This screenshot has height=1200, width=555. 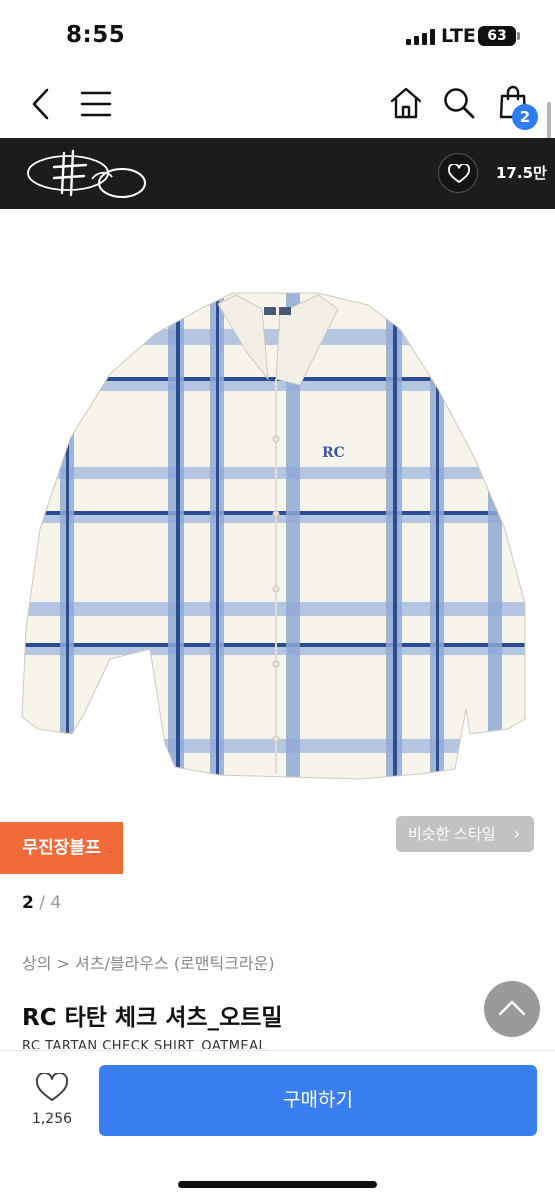 I want to click on promo-badge: 무진장블프, so click(x=61, y=848).